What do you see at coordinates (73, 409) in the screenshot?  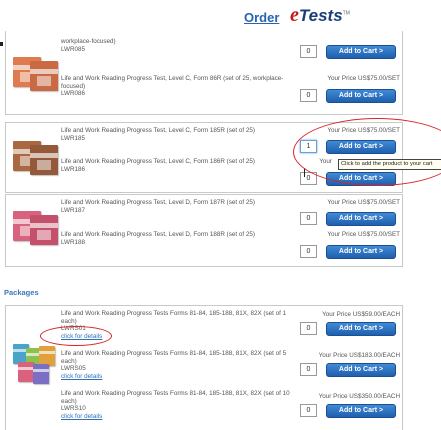 I see `package-code: LWRS10` at bounding box center [73, 409].